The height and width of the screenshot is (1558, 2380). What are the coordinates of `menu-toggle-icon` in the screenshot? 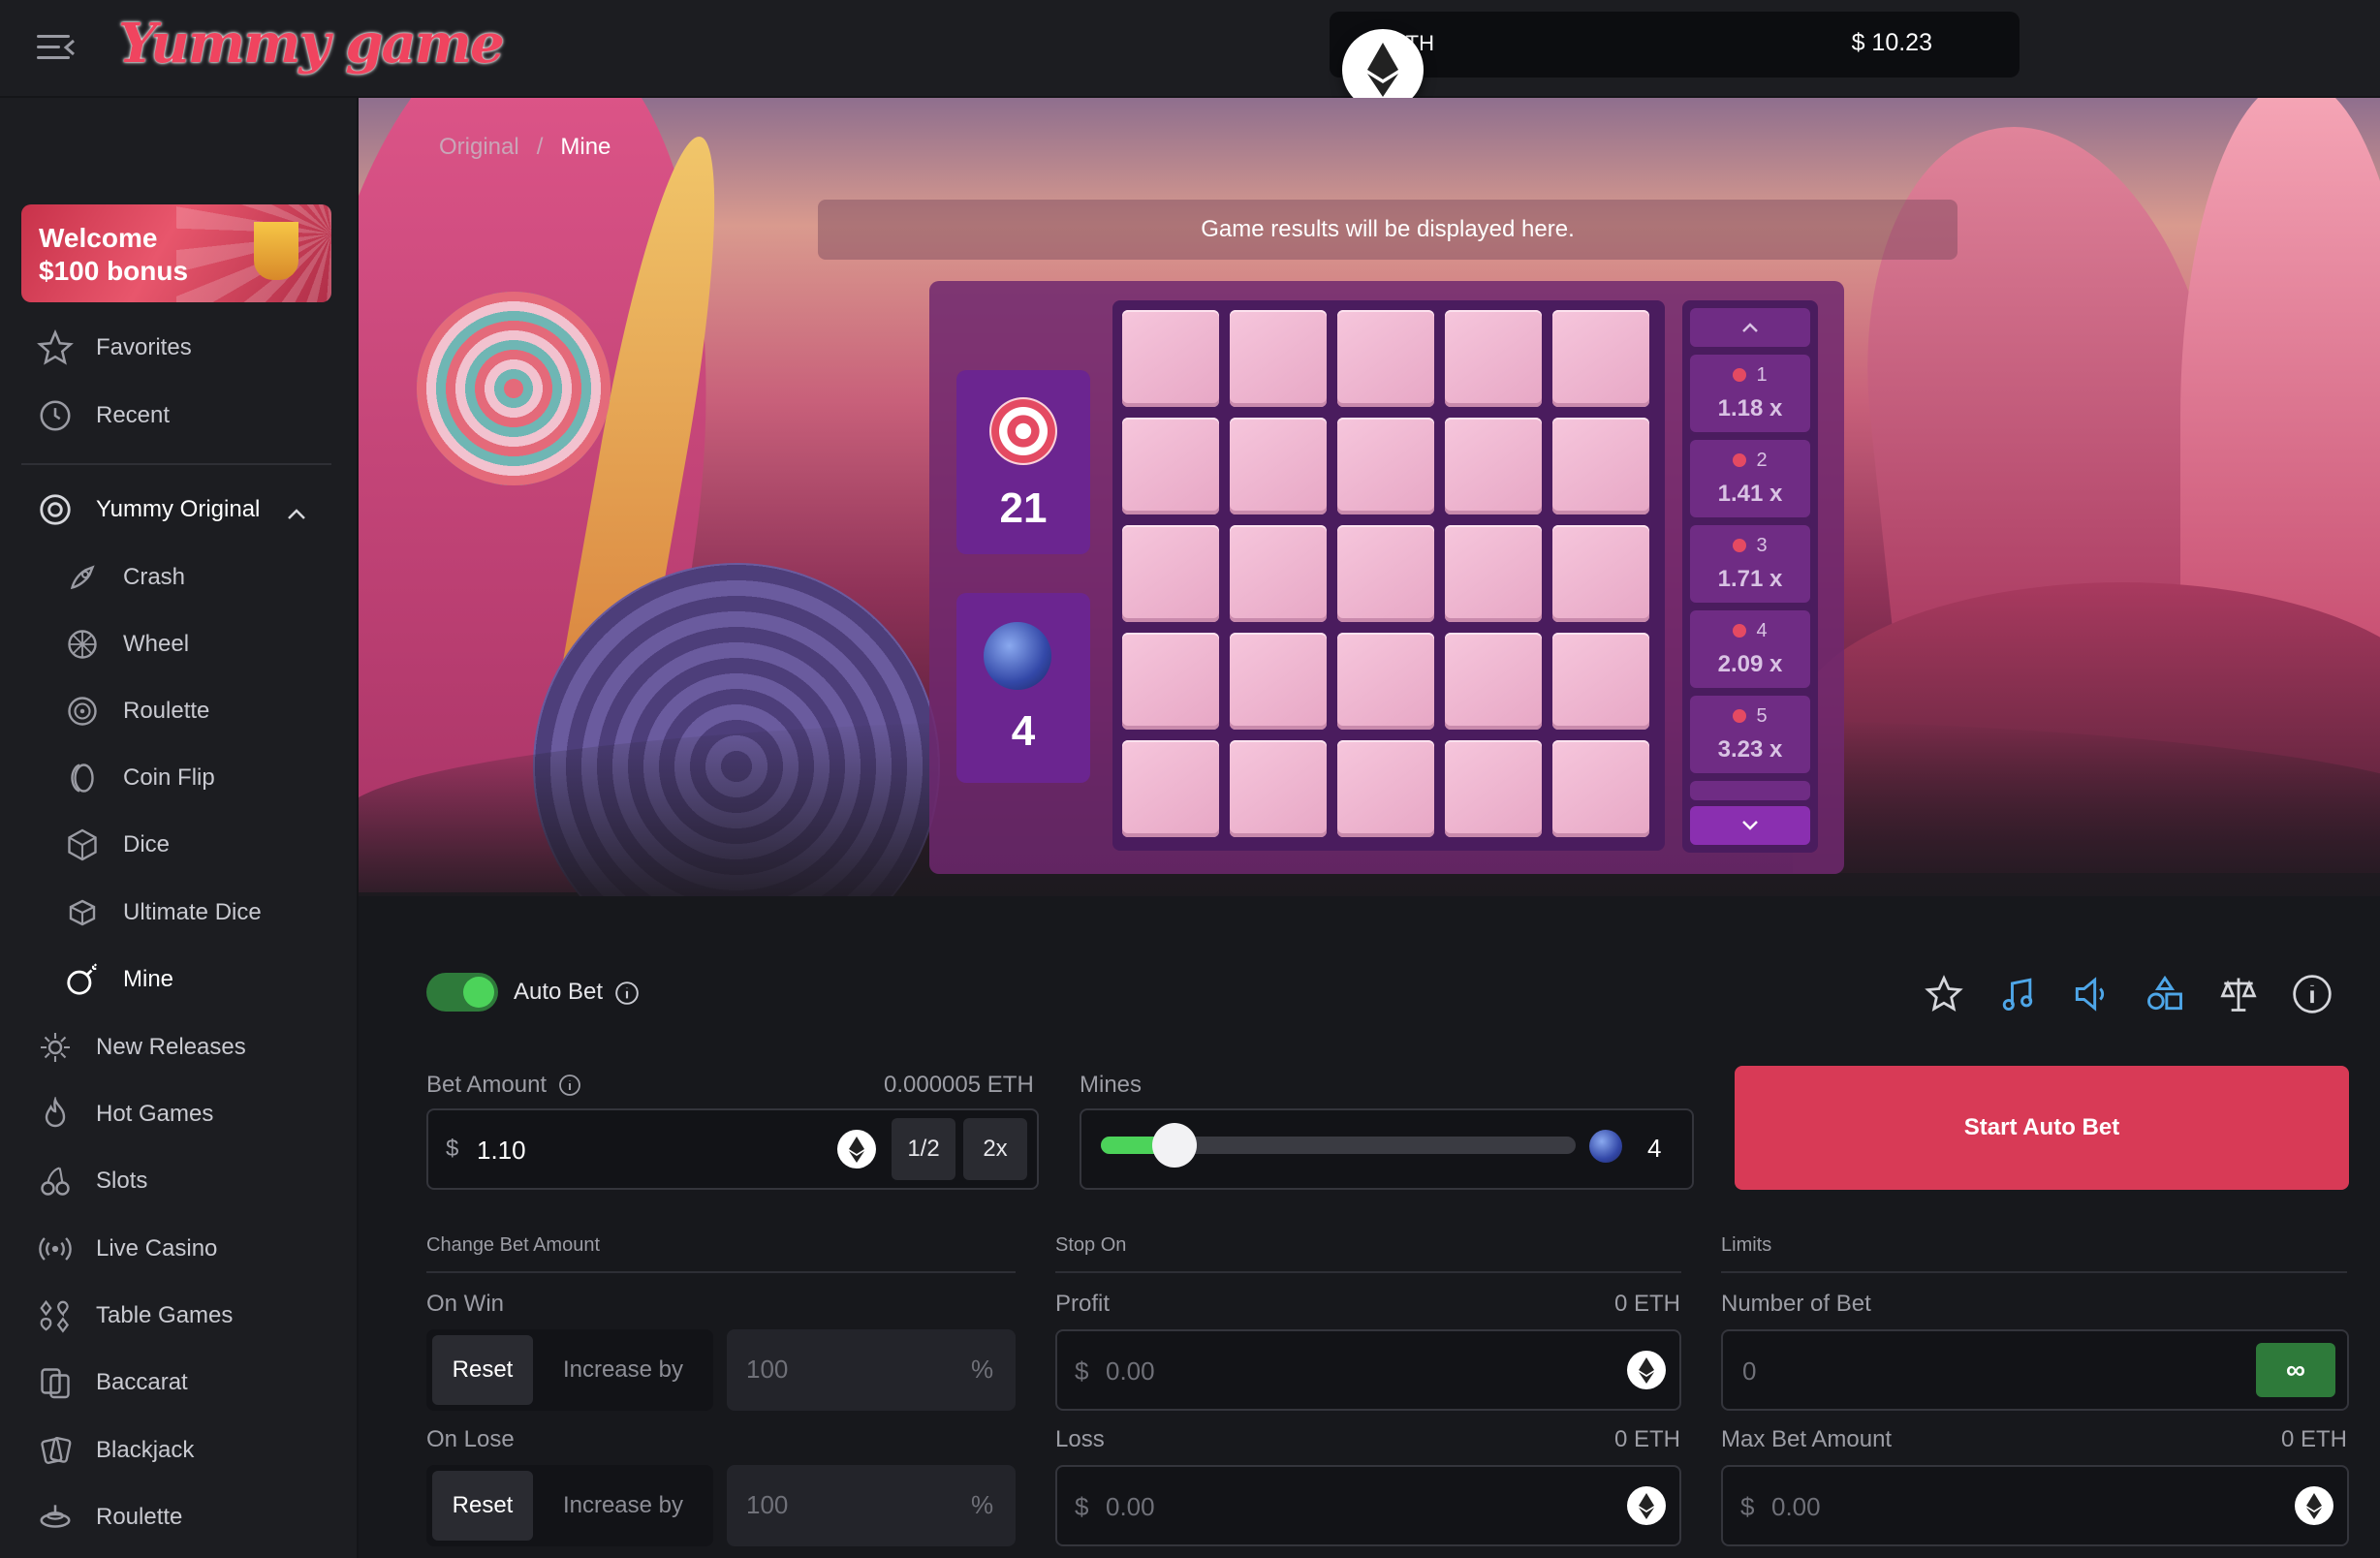 It's located at (57, 47).